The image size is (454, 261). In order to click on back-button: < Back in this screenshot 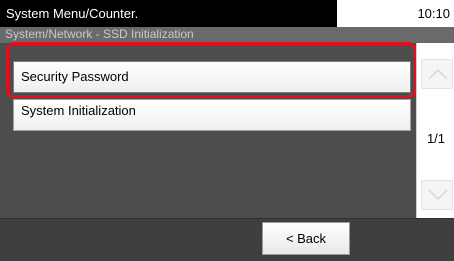, I will do `click(306, 238)`.